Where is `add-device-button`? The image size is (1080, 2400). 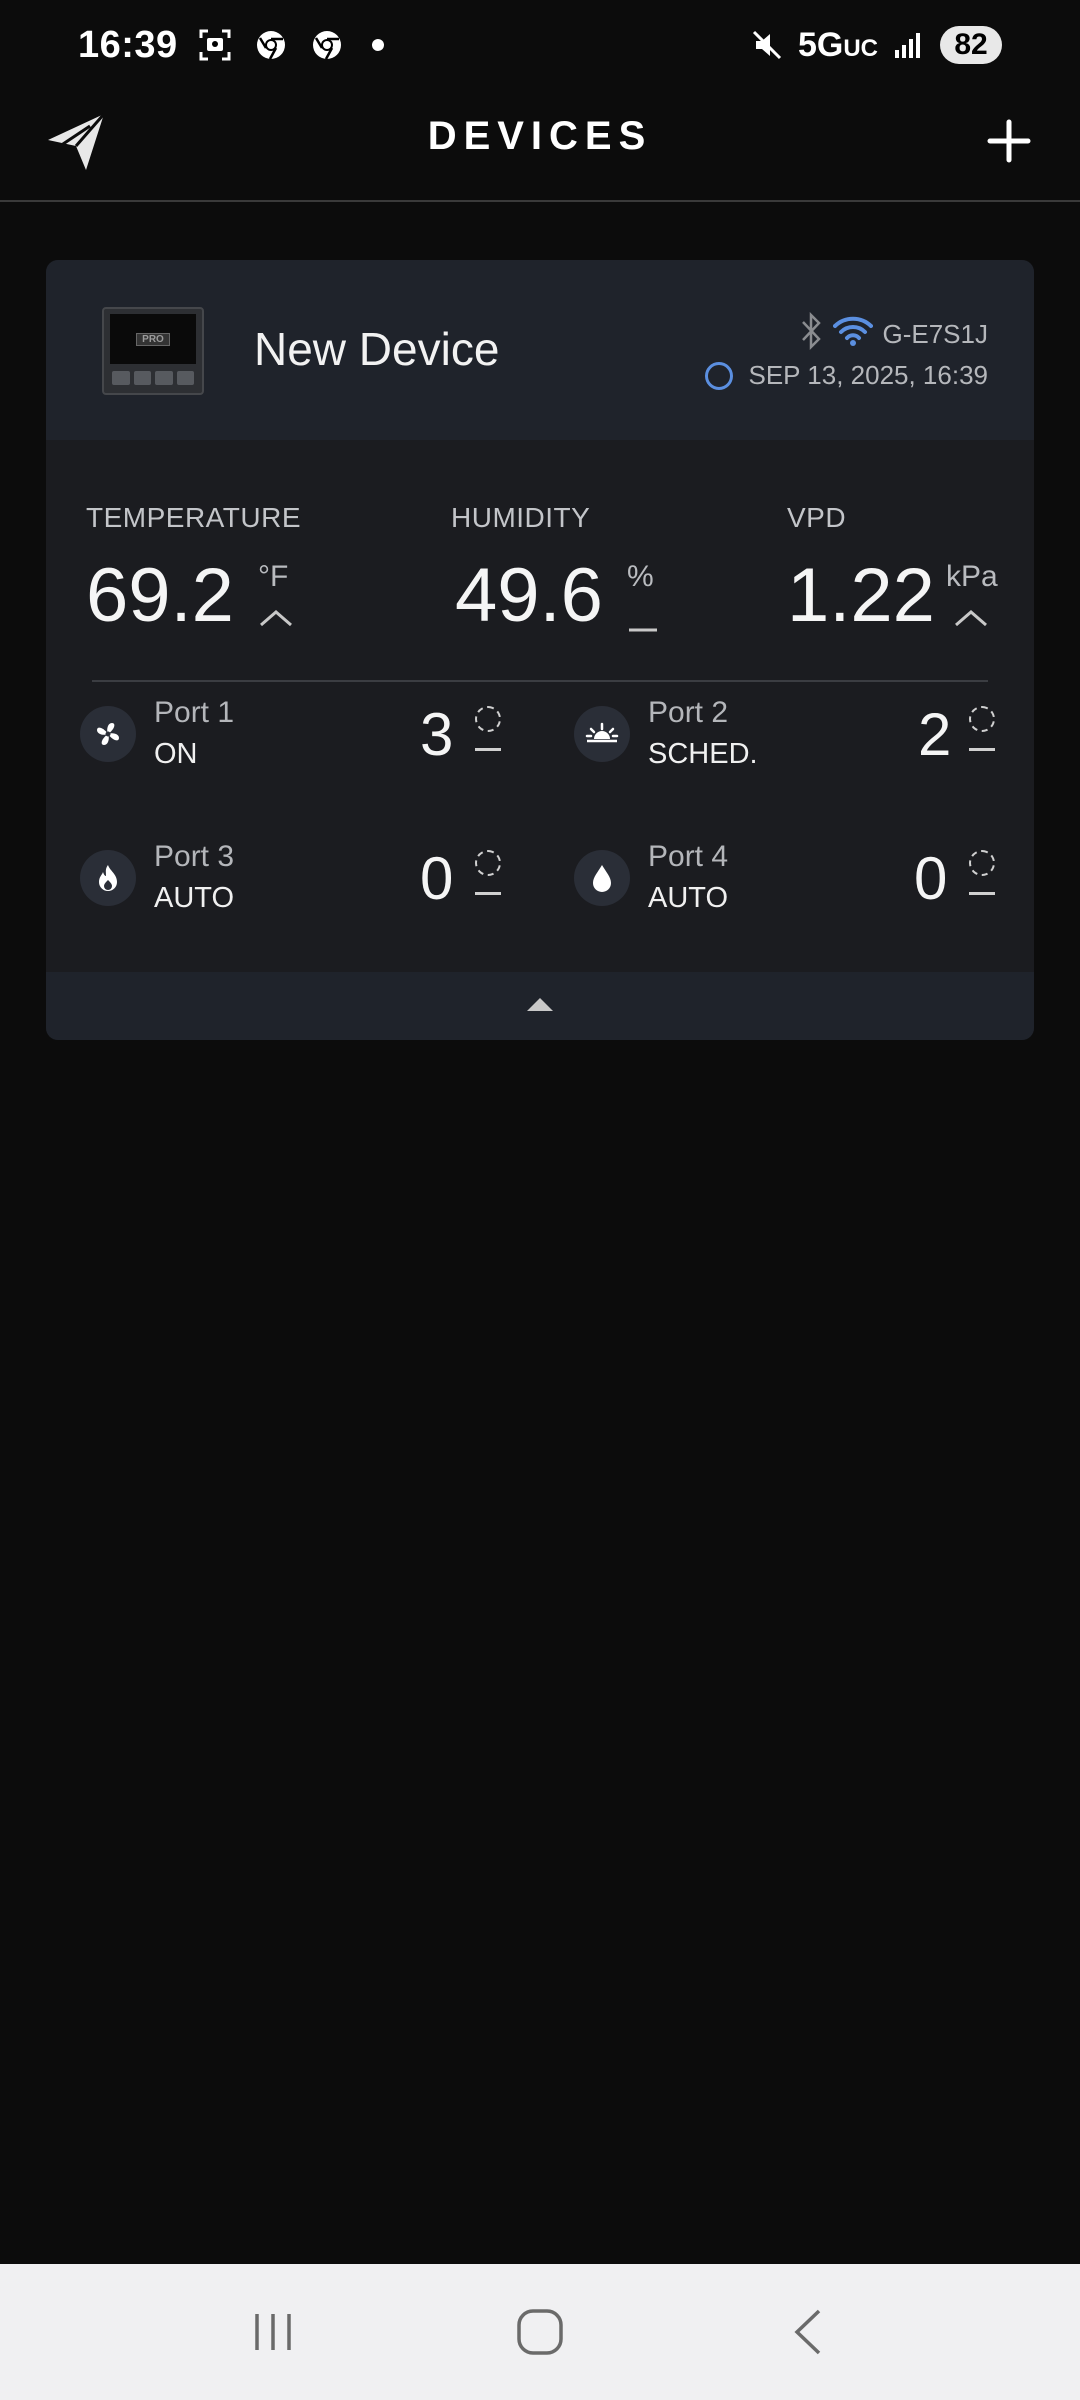
add-device-button is located at coordinates (1009, 141).